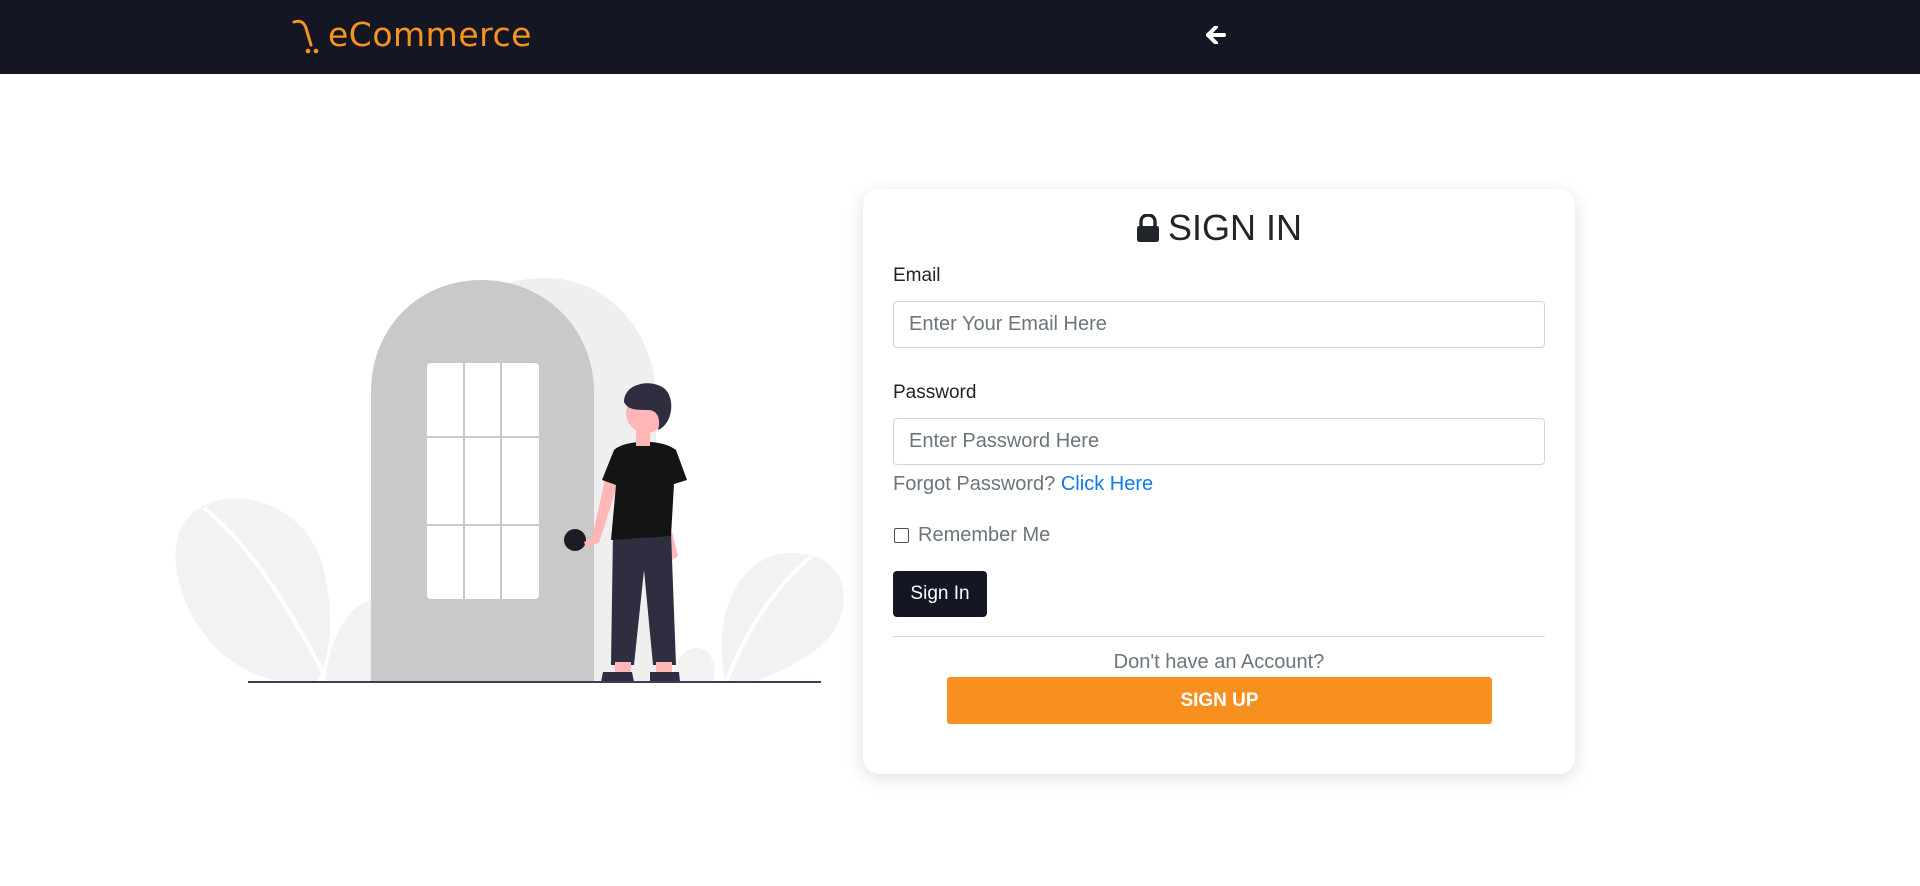 The height and width of the screenshot is (886, 1920). I want to click on lock-icon, so click(1148, 228).